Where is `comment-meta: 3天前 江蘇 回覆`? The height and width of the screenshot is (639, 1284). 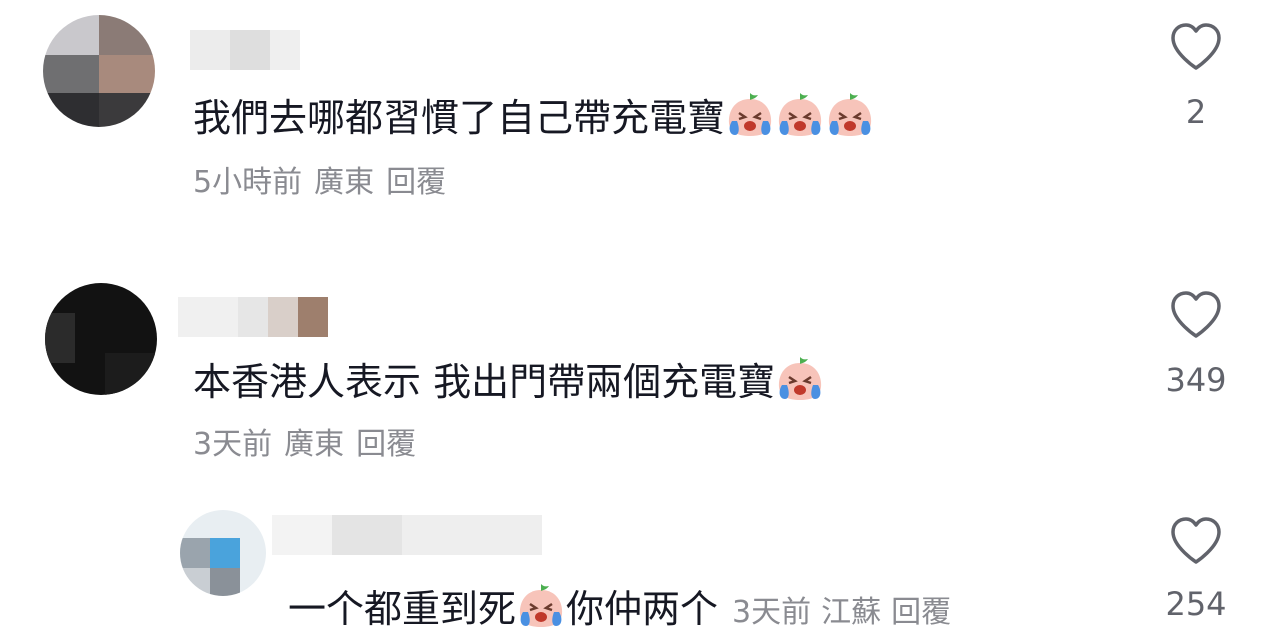 comment-meta: 3天前 江蘇 回覆 is located at coordinates (846, 612).